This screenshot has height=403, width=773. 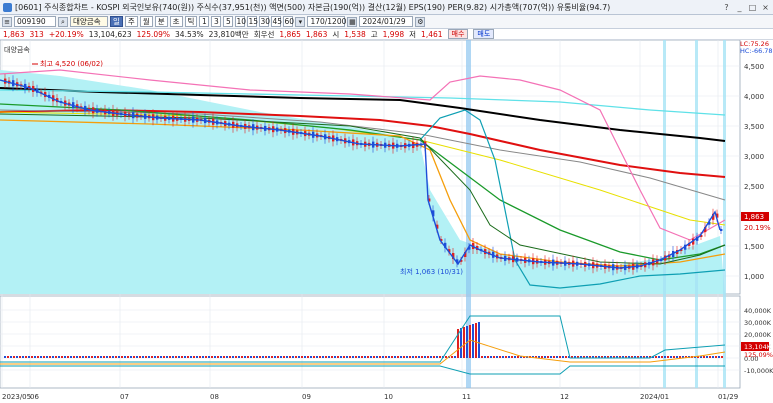 I want to click on minute-30-button: 30, so click(x=264, y=21).